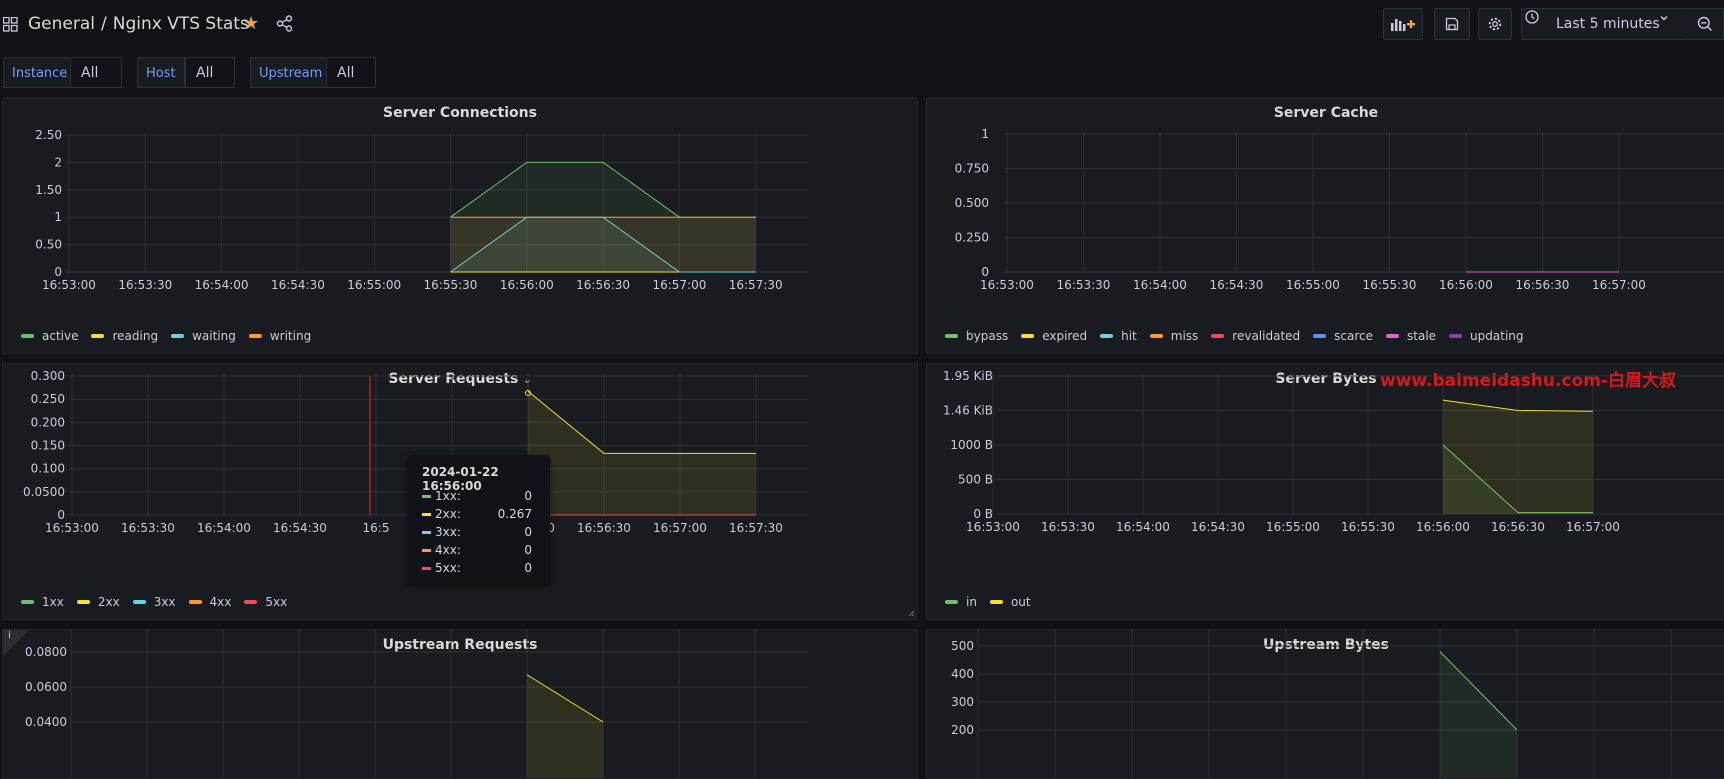 This screenshot has height=779, width=1724. I want to click on series-in, so click(1478, 715).